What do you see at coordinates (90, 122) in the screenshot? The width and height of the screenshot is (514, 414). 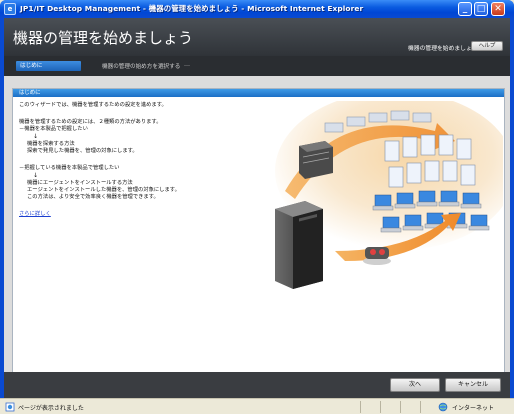 I see `method-intro: 機器を管理するための設定には、２種類の方法があります。` at bounding box center [90, 122].